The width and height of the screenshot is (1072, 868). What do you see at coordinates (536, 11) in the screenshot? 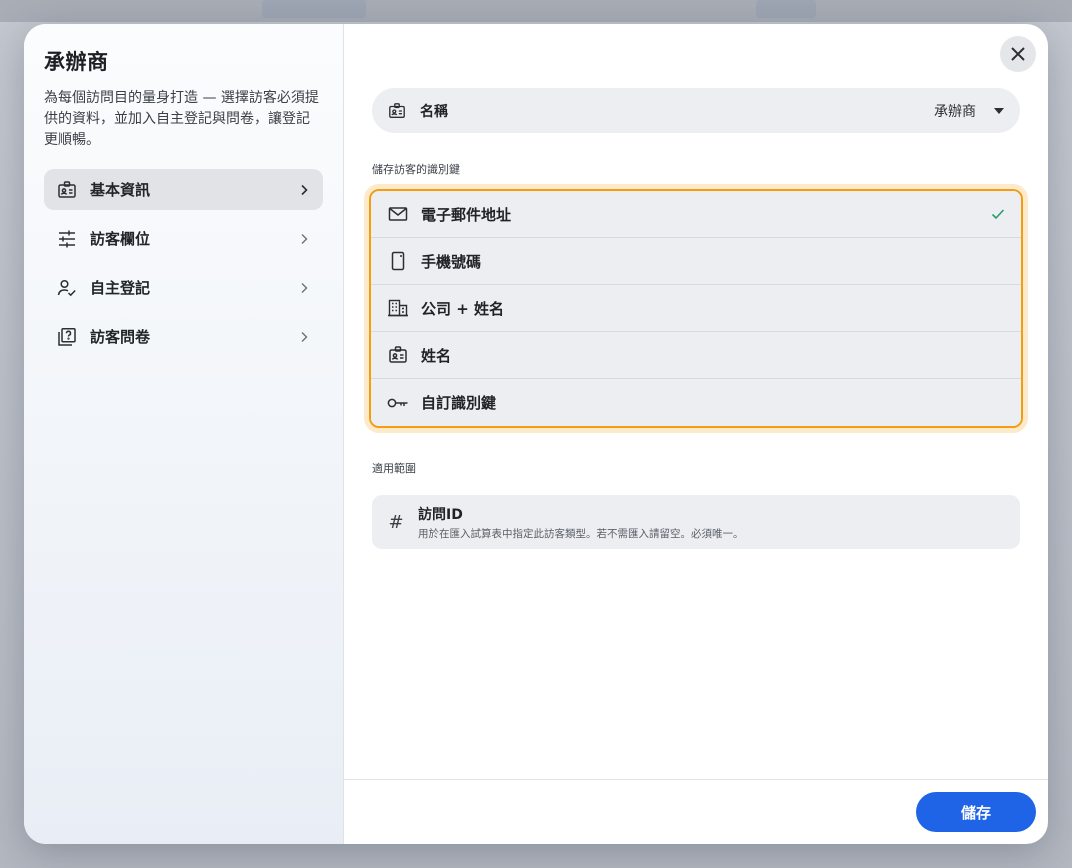
I see `background-toolbar` at bounding box center [536, 11].